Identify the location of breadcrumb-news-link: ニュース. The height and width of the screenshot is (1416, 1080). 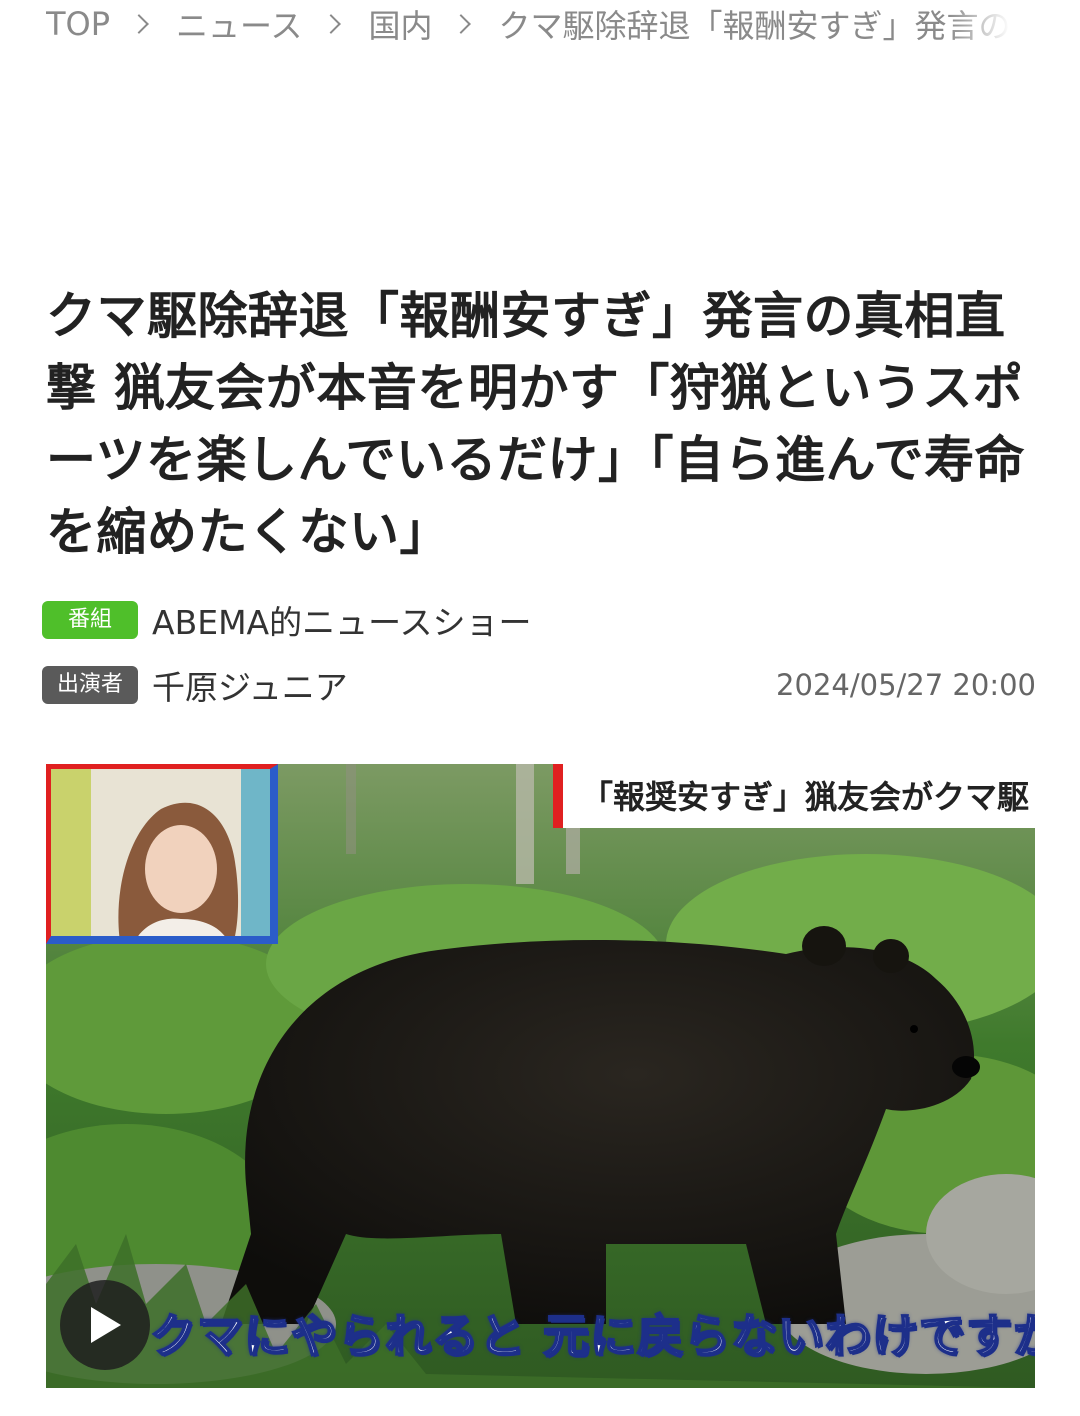
(239, 24).